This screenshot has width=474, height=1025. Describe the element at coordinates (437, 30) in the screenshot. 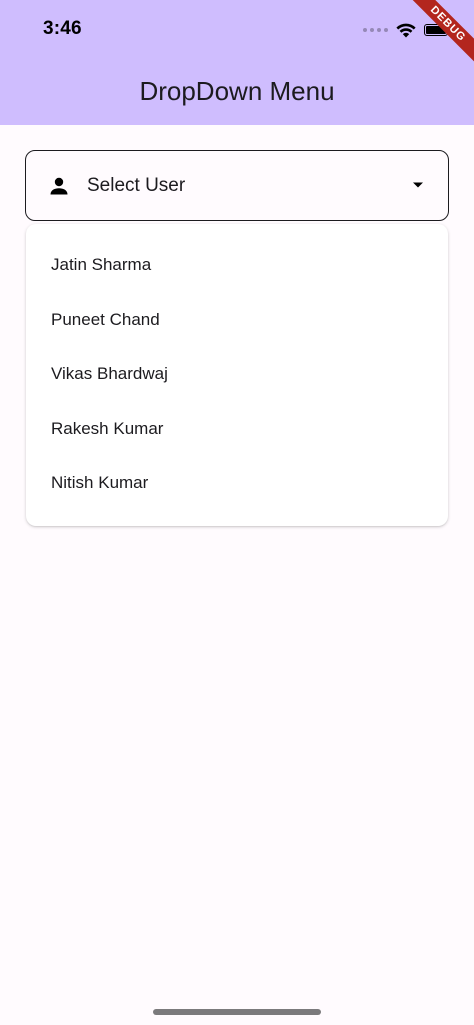

I see `battery-icon` at that location.